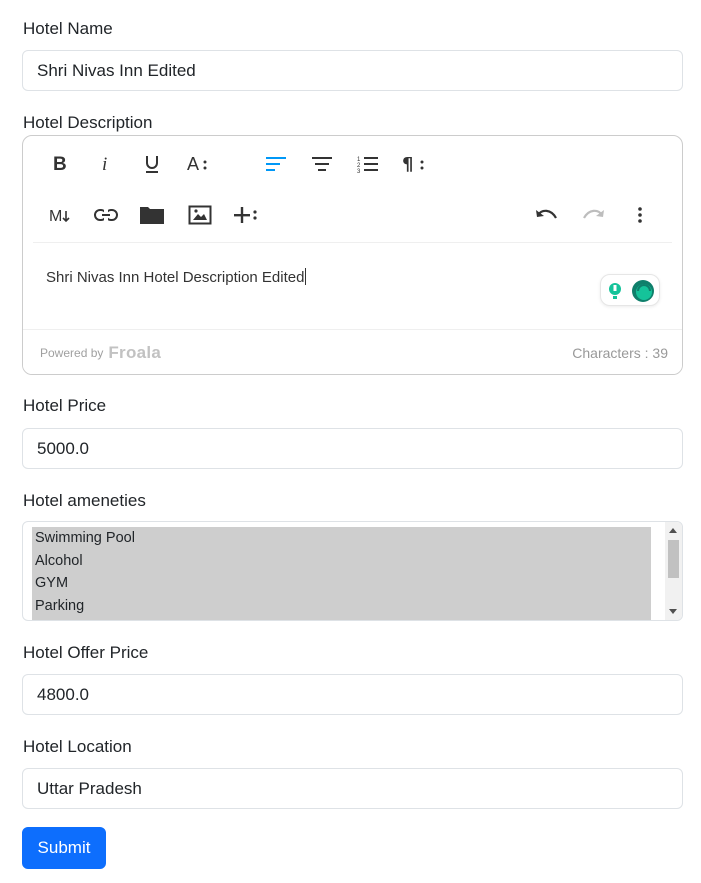 The image size is (701, 883). What do you see at coordinates (306, 276) in the screenshot?
I see `text-caret` at bounding box center [306, 276].